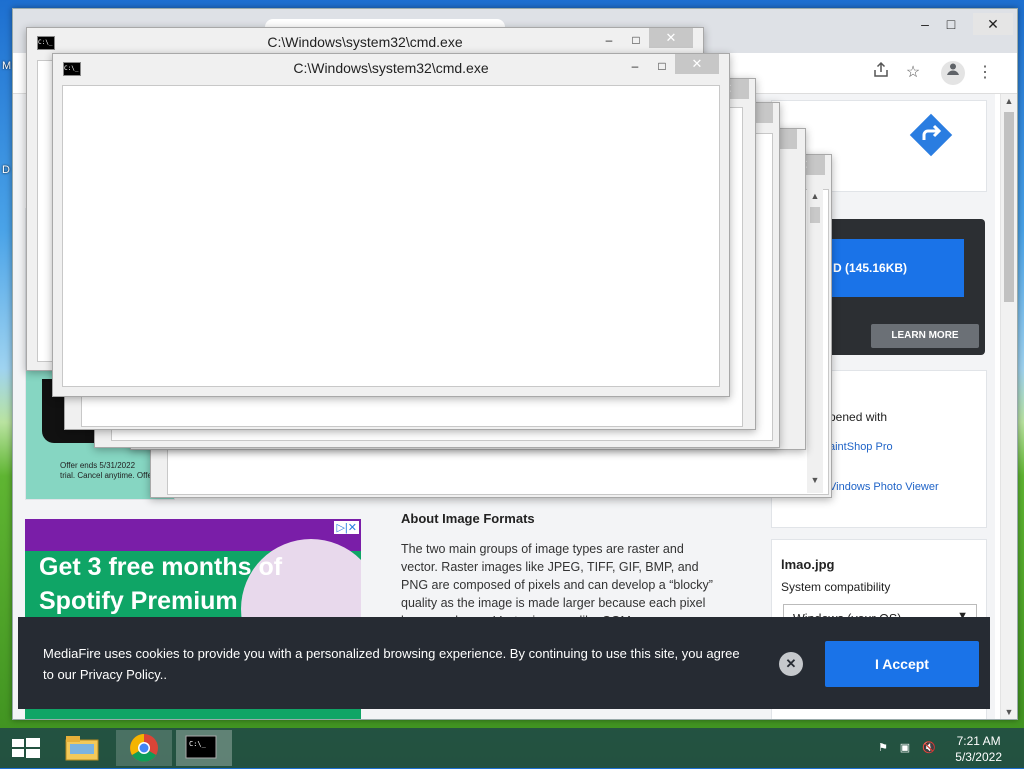 This screenshot has width=1024, height=769. I want to click on ad-offer-text: Offer ends 5/31/2022, so click(98, 465).